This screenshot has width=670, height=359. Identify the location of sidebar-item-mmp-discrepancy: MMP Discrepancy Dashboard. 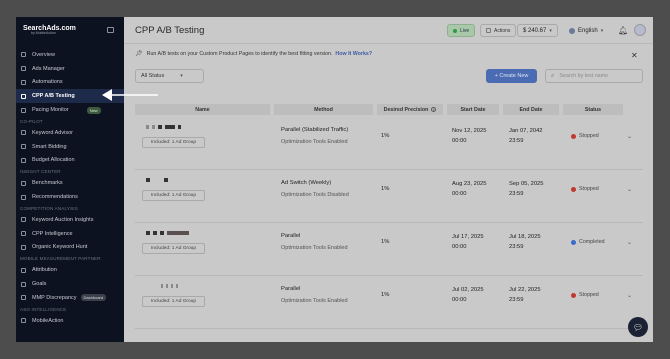
(70, 298).